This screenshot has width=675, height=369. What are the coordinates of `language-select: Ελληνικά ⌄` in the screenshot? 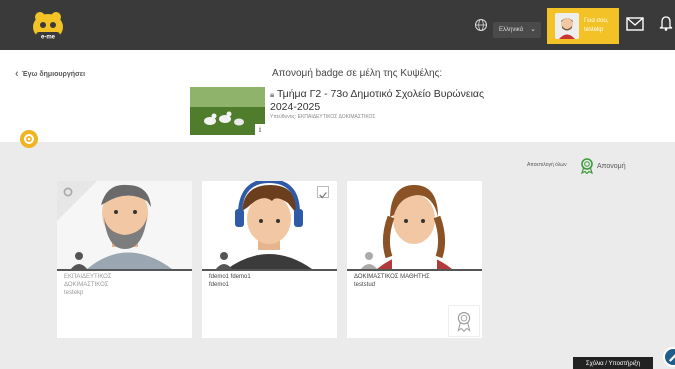 It's located at (517, 30).